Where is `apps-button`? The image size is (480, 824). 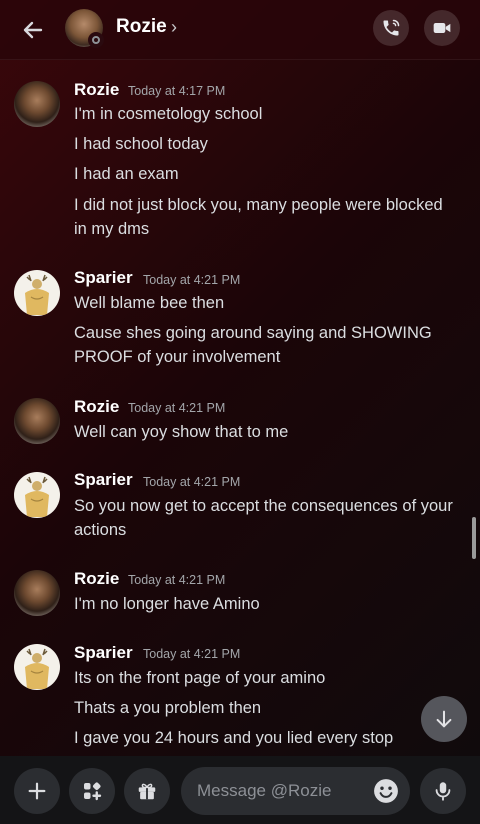 apps-button is located at coordinates (92, 791).